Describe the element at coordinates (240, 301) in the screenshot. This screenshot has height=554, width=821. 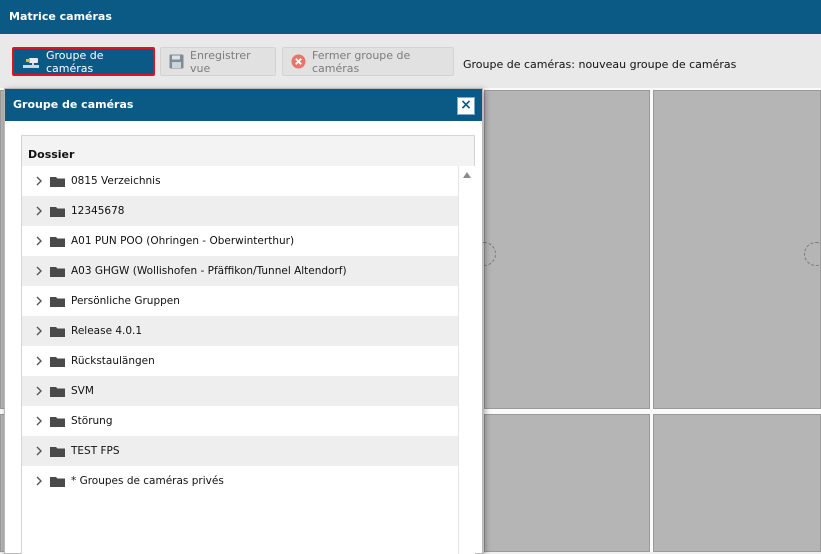
I see `folder-row: Persönliche Gruppen` at that location.